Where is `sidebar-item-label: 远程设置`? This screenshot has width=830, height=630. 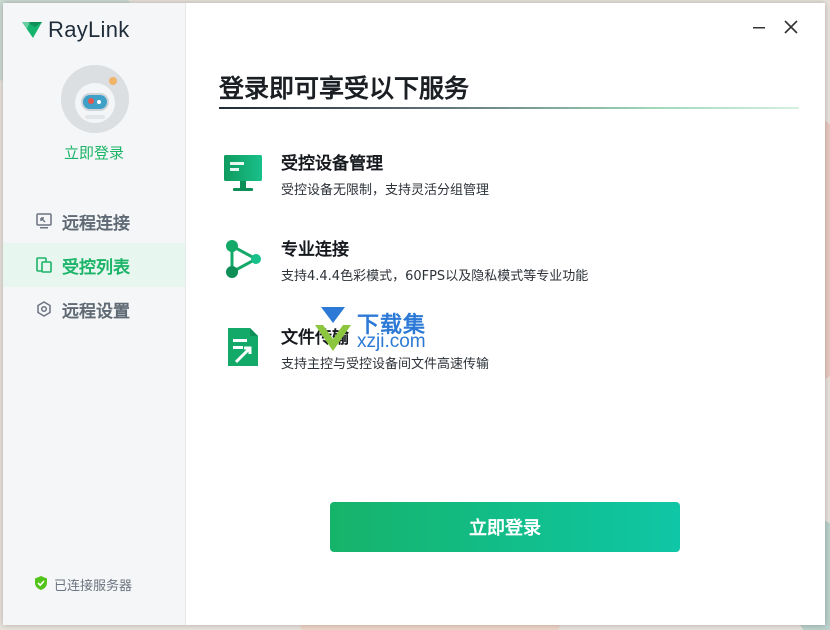
sidebar-item-label: 远程设置 is located at coordinates (96, 311).